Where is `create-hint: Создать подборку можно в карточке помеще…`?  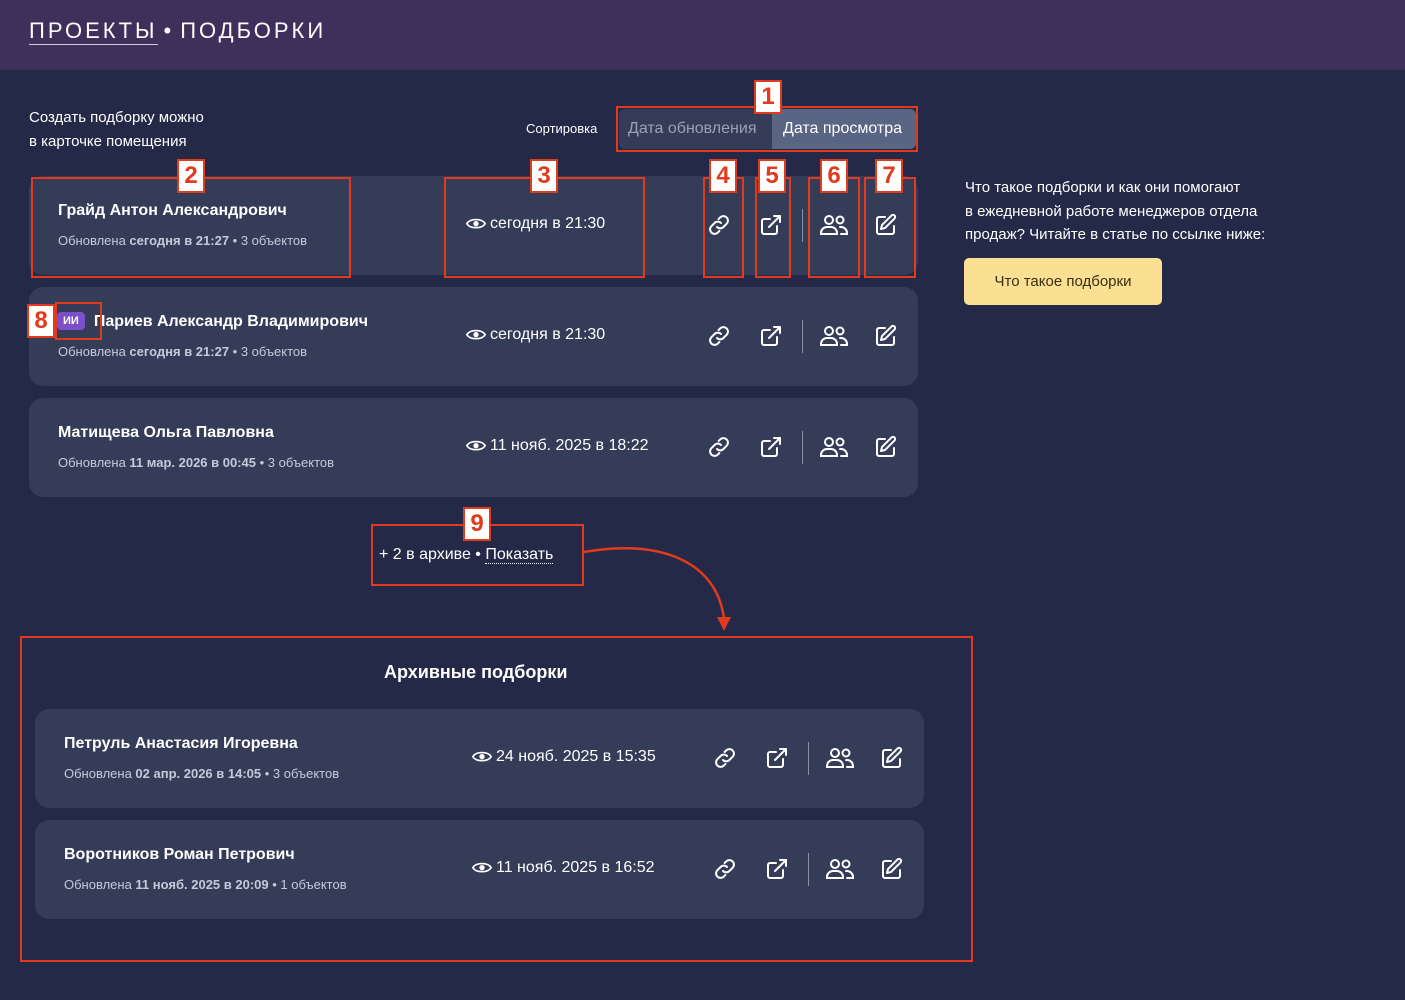 create-hint: Создать подборку можно в карточке помеще… is located at coordinates (159, 130).